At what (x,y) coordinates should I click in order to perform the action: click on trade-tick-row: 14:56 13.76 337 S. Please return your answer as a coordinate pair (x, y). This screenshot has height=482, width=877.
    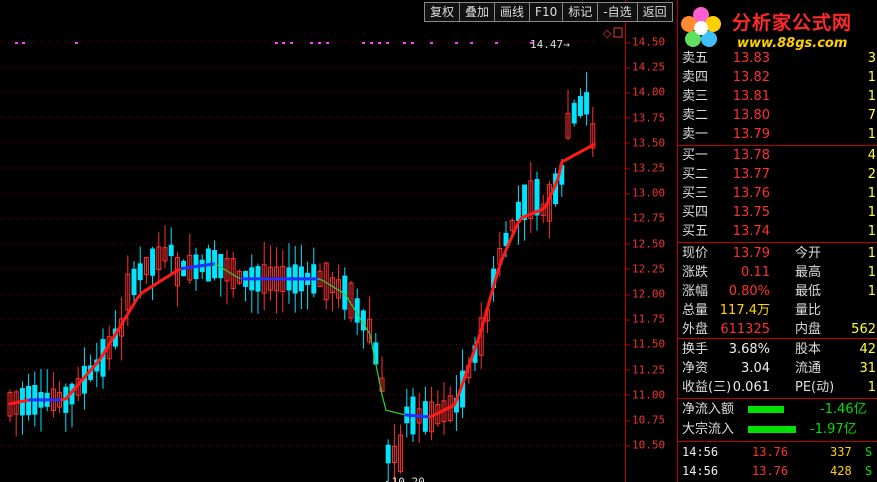
    Looking at the image, I should click on (778, 452).